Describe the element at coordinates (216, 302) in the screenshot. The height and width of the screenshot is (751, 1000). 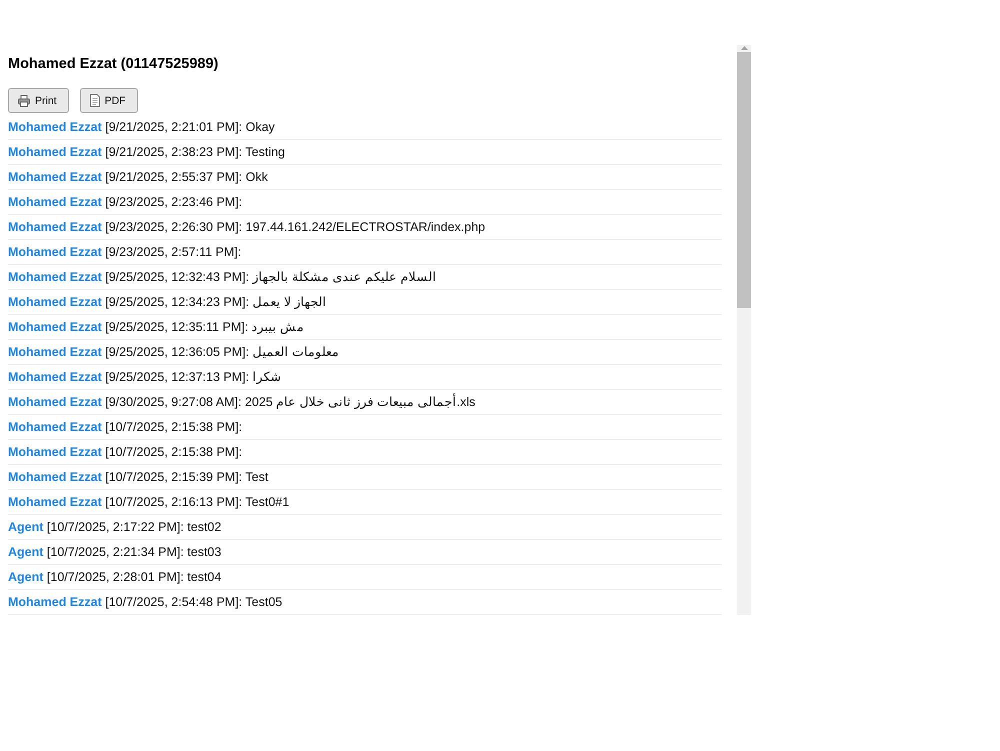
I see `message-text: [9/25/2025, 12:34:23 PM]: الجهاز لا يعمل` at that location.